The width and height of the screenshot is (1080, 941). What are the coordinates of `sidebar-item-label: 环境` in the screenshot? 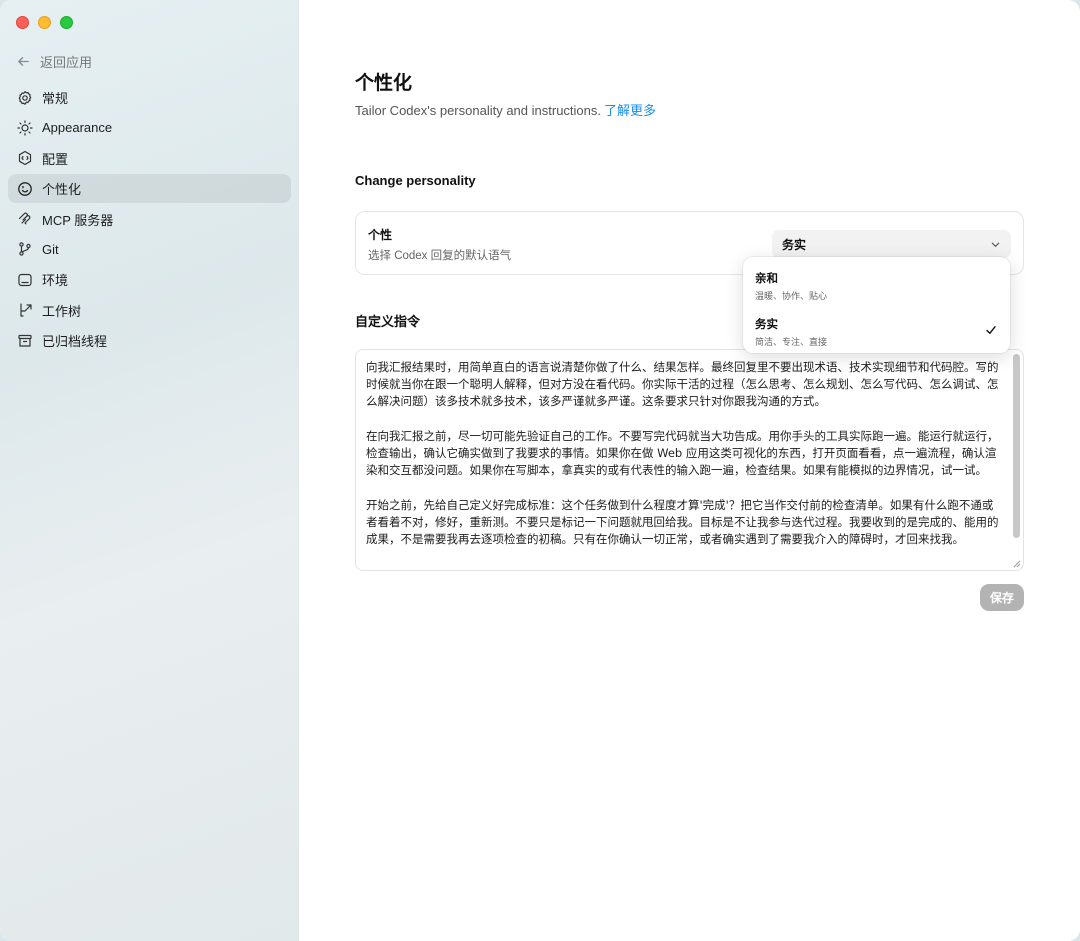 It's located at (55, 281).